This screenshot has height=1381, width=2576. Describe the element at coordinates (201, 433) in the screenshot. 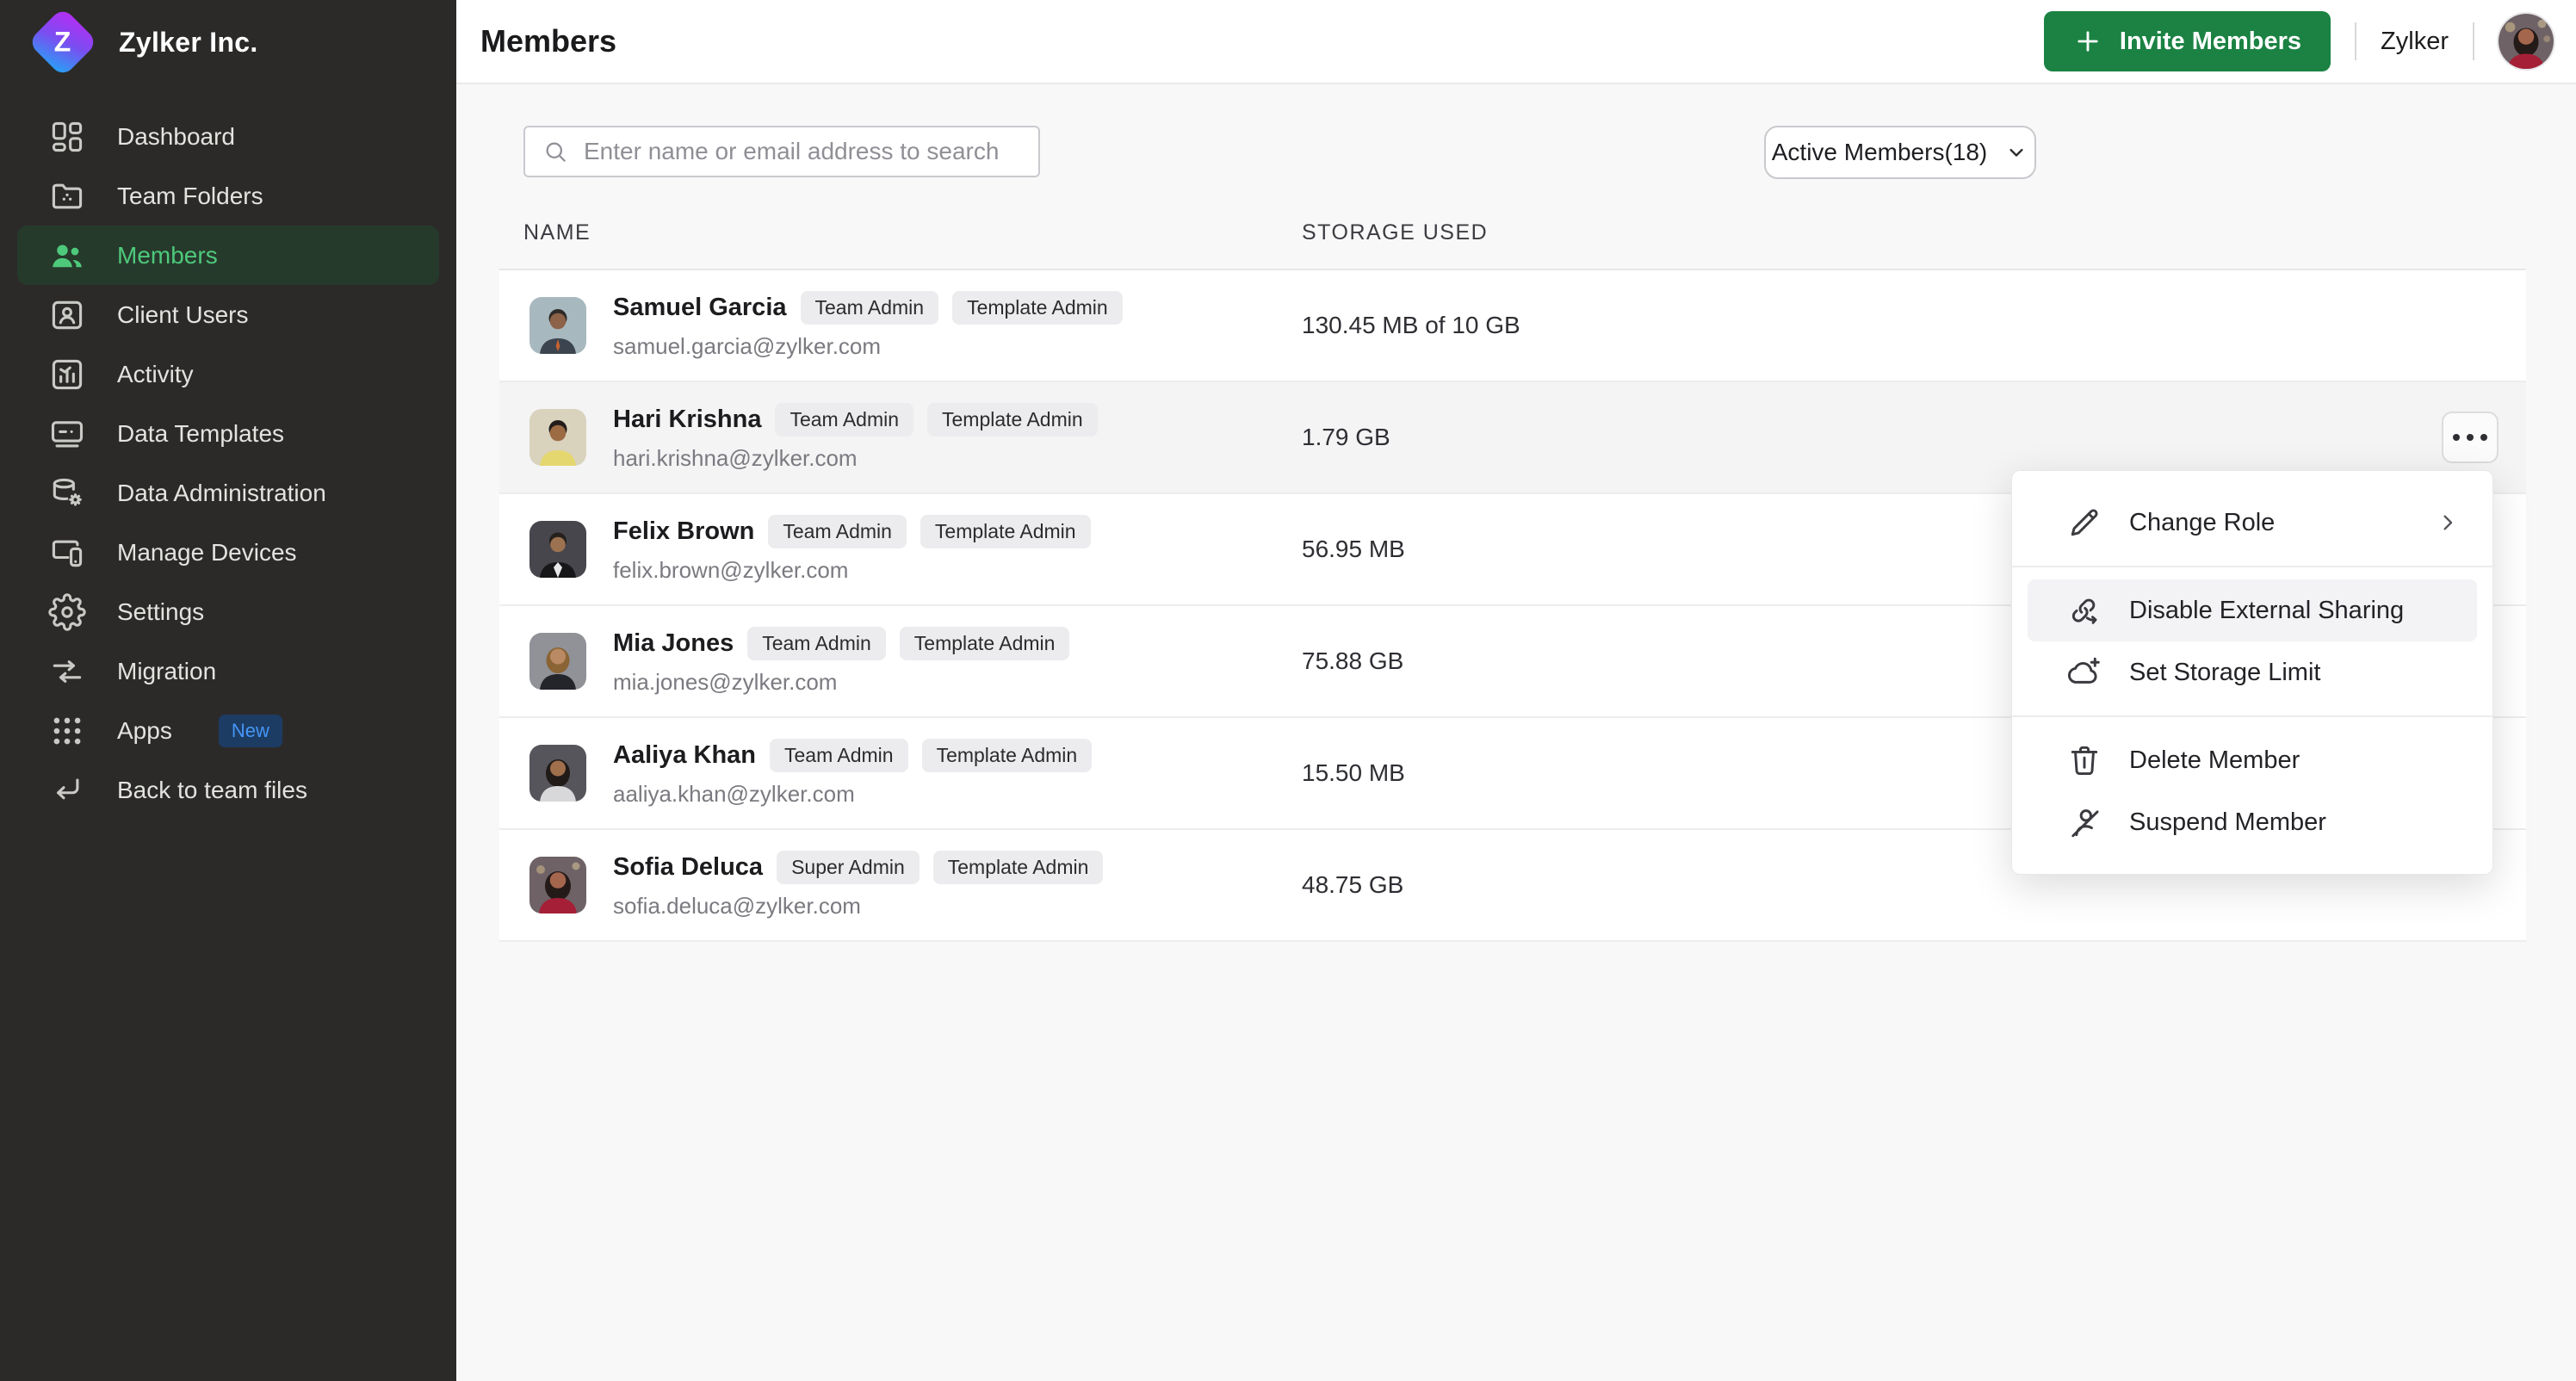

I see `sidebar-item-label: Data Templates` at that location.